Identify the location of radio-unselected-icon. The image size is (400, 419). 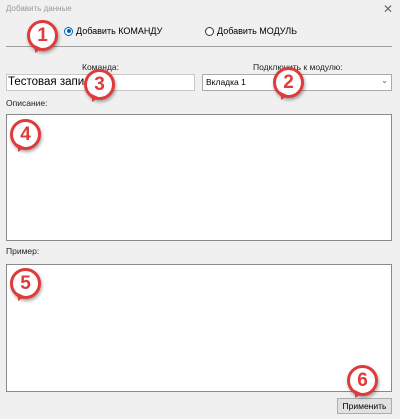
(209, 31).